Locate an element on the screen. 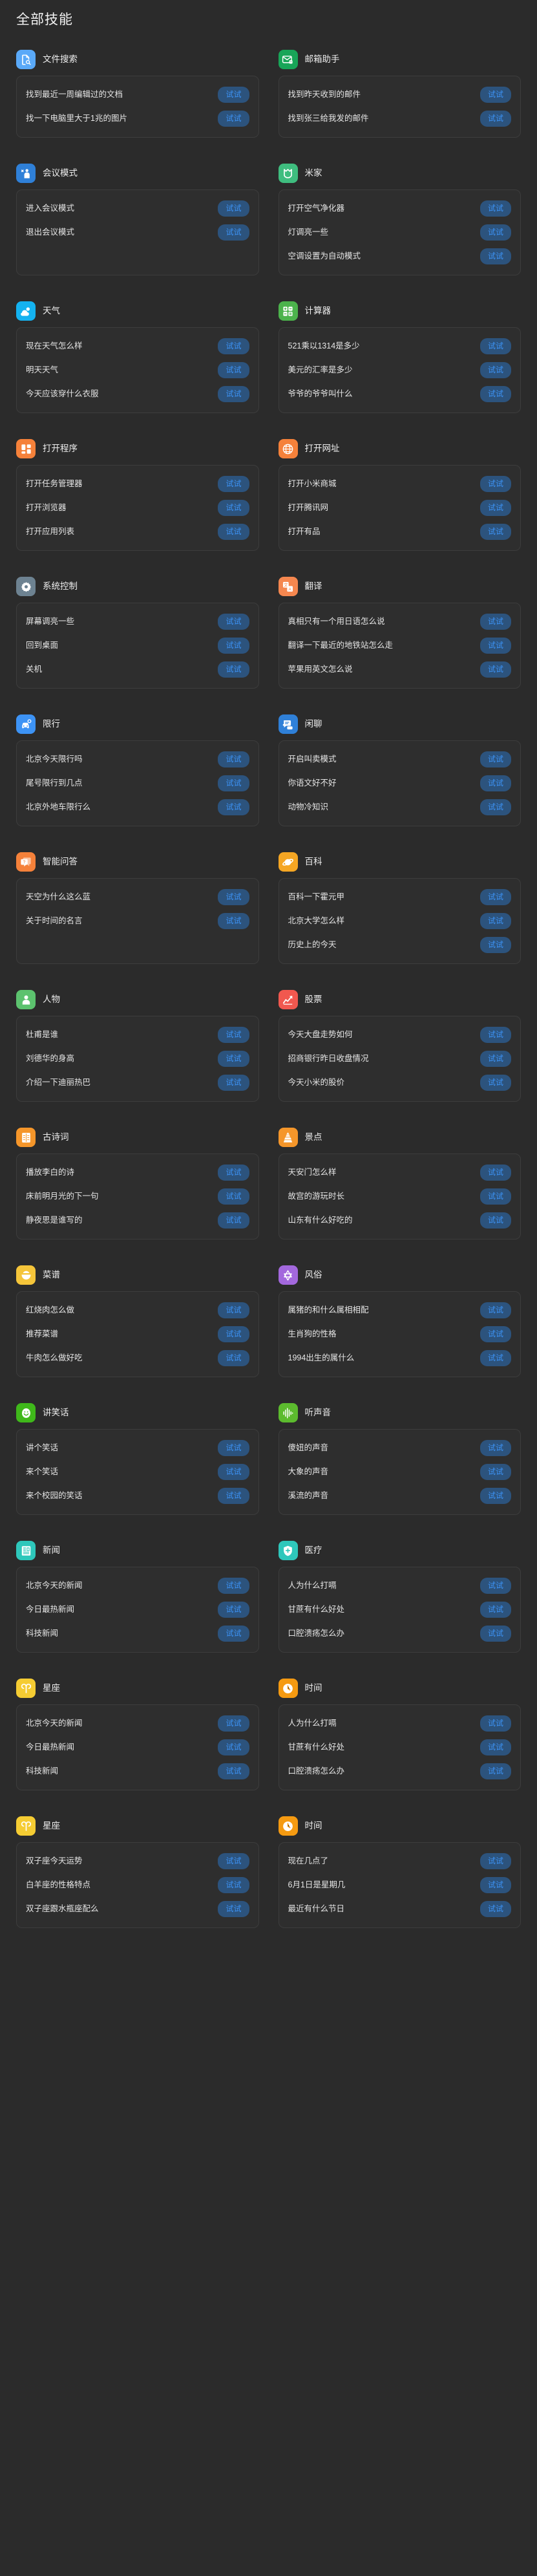 Image resolution: width=537 pixels, height=2576 pixels. skill-section-title: 打开程序 is located at coordinates (60, 448).